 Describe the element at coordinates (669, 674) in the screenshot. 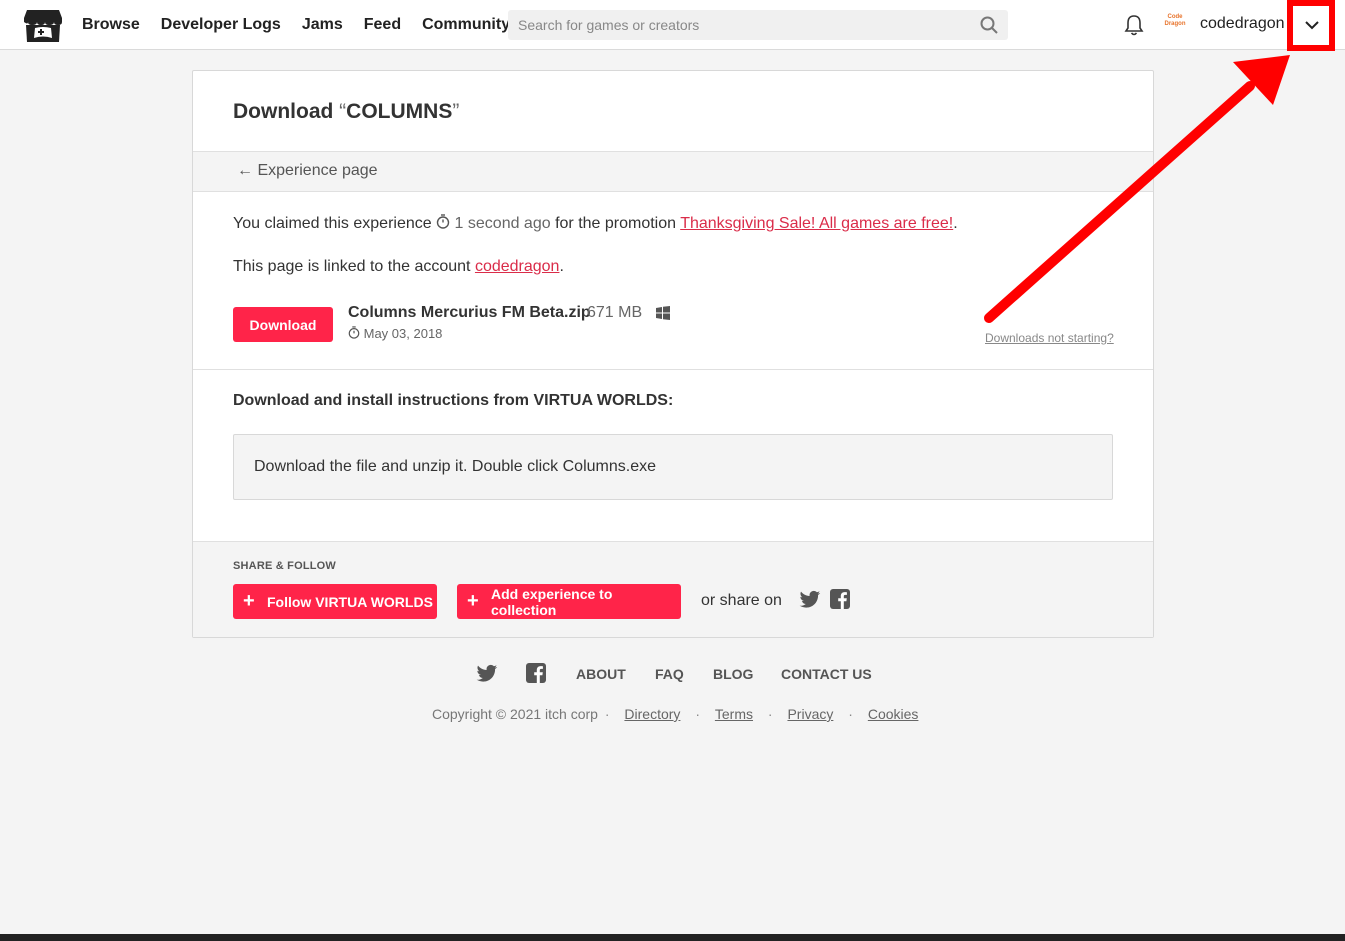

I see `footer-faq-link: FAQ` at that location.